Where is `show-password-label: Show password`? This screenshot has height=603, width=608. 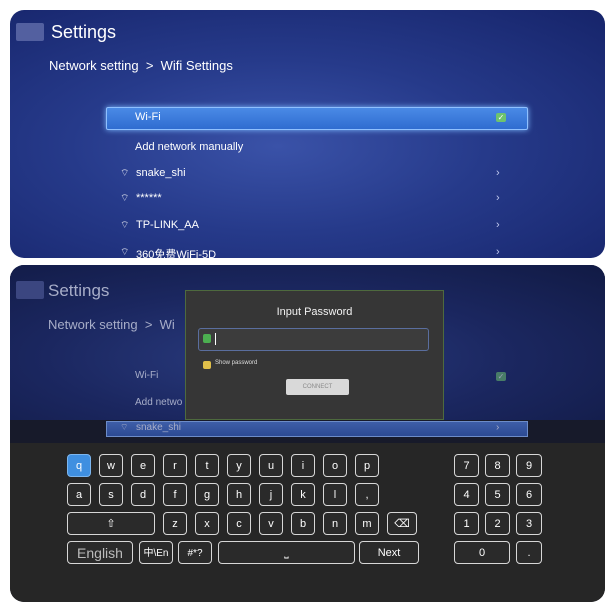
show-password-label: Show password is located at coordinates (236, 363).